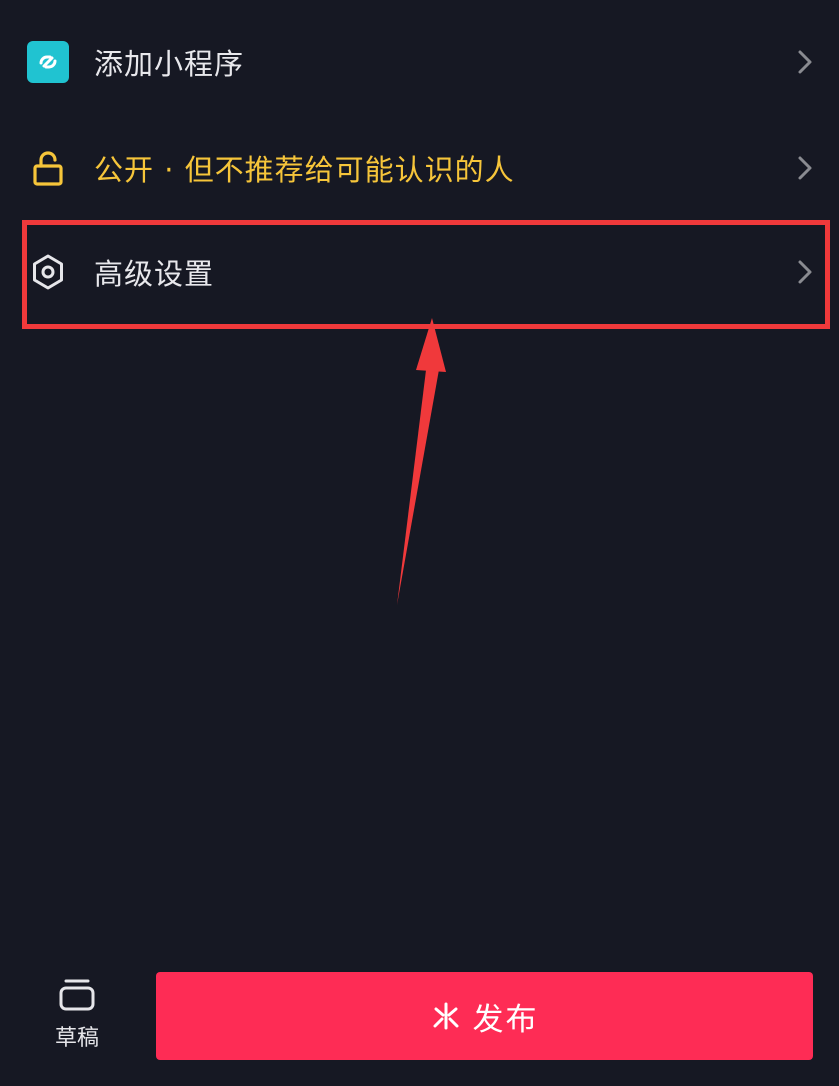  Describe the element at coordinates (505, 1019) in the screenshot. I see `publish-label: 发布` at that location.